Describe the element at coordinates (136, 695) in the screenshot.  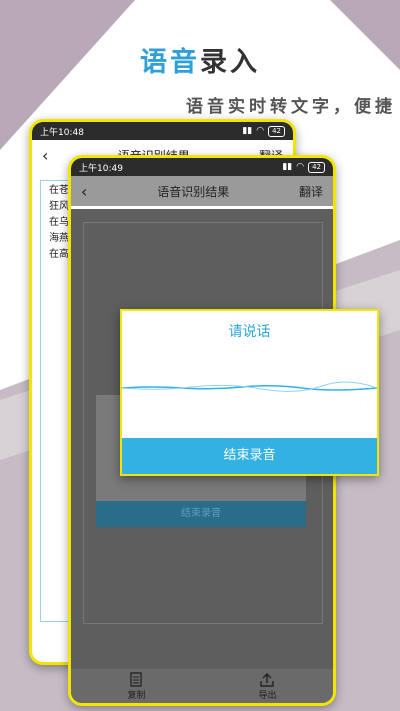
I see `copy-label: 复制` at that location.